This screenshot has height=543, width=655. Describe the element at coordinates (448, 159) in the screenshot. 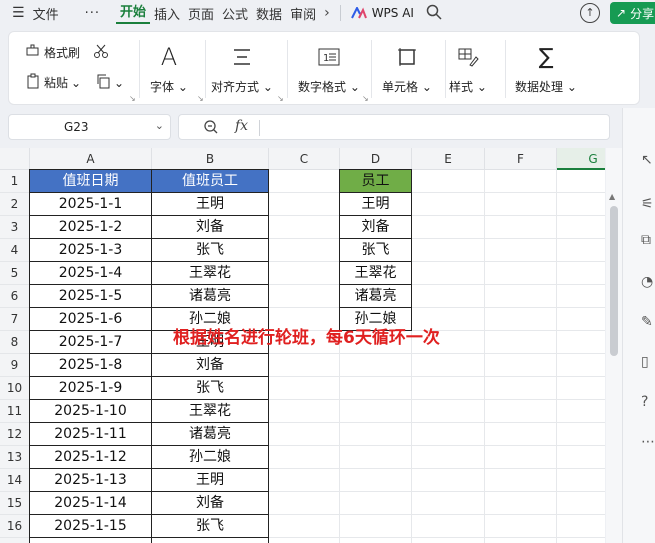

I see `column-header-e: E` at that location.